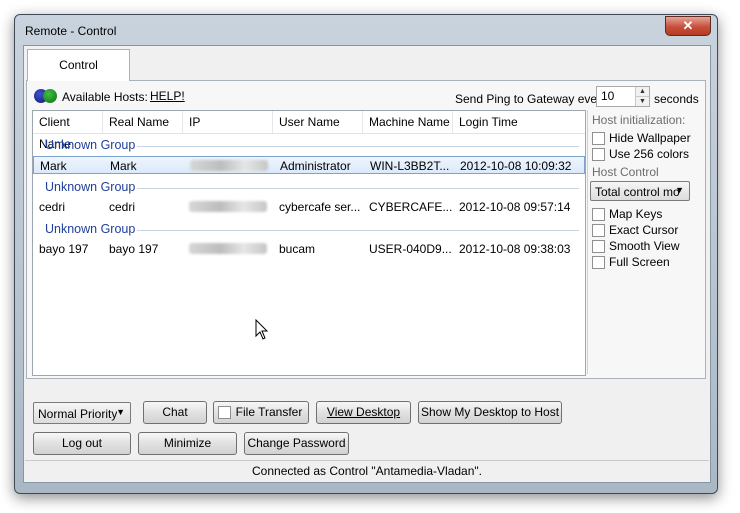 Image resolution: width=740 pixels, height=513 pixels. What do you see at coordinates (296, 443) in the screenshot?
I see `change-password-button: Change Password` at bounding box center [296, 443].